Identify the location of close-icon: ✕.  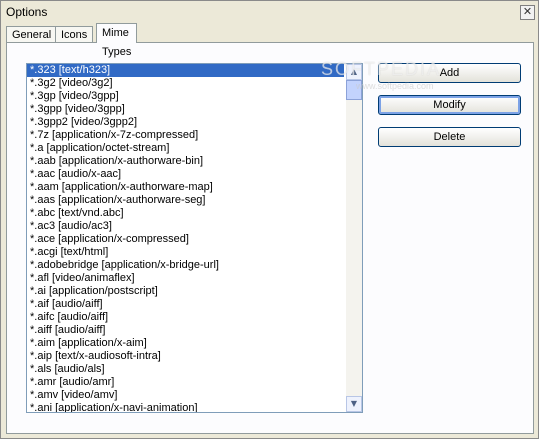
(527, 11).